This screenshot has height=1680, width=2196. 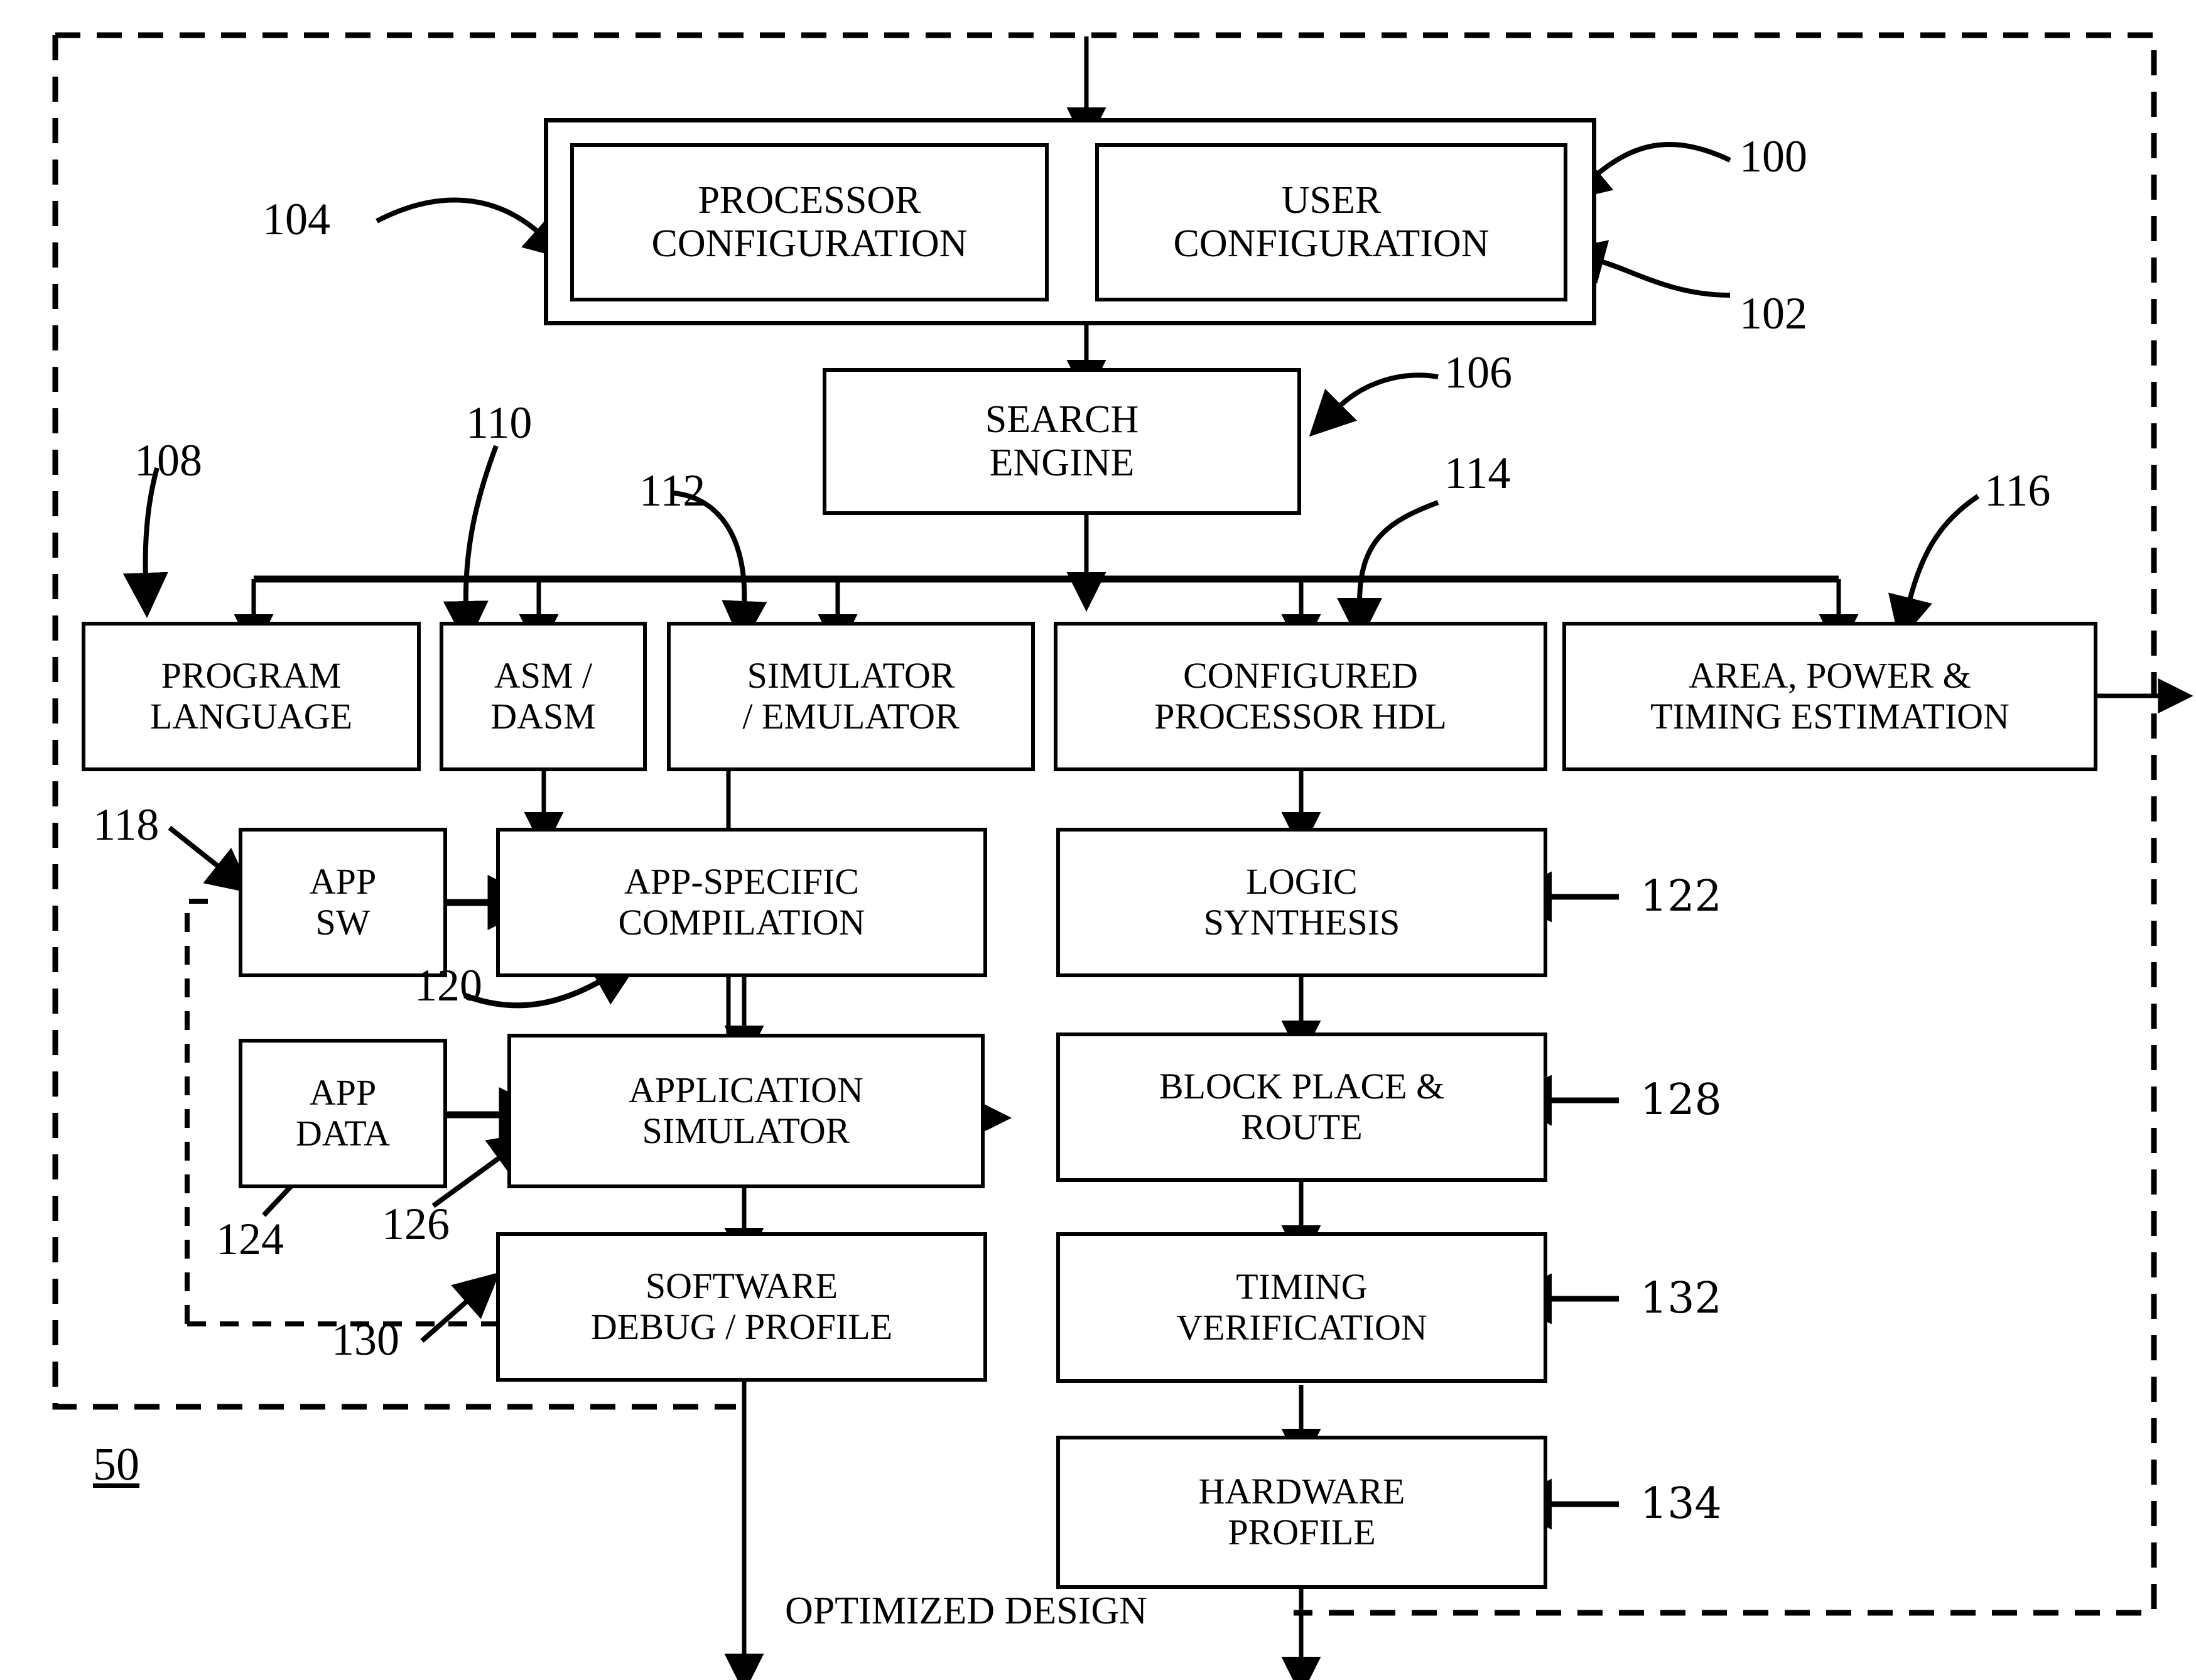 I want to click on app-data-line1: APP, so click(x=343, y=1093).